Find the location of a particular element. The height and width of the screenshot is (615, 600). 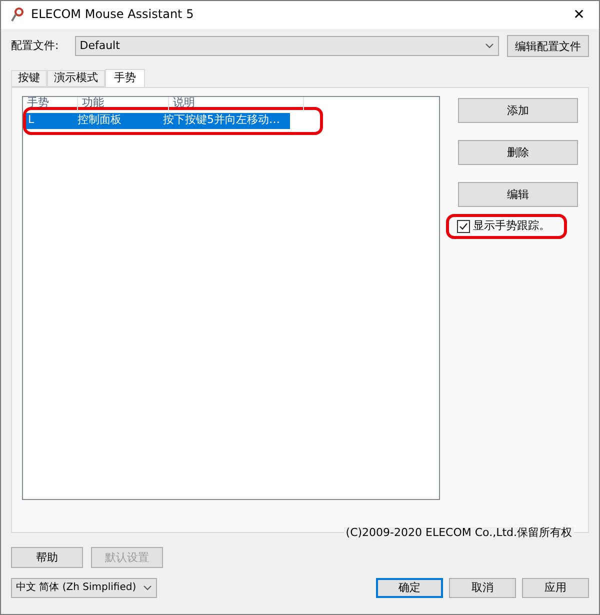

language-dropdown: 中文 简体 (Zh Simplified) is located at coordinates (84, 588).